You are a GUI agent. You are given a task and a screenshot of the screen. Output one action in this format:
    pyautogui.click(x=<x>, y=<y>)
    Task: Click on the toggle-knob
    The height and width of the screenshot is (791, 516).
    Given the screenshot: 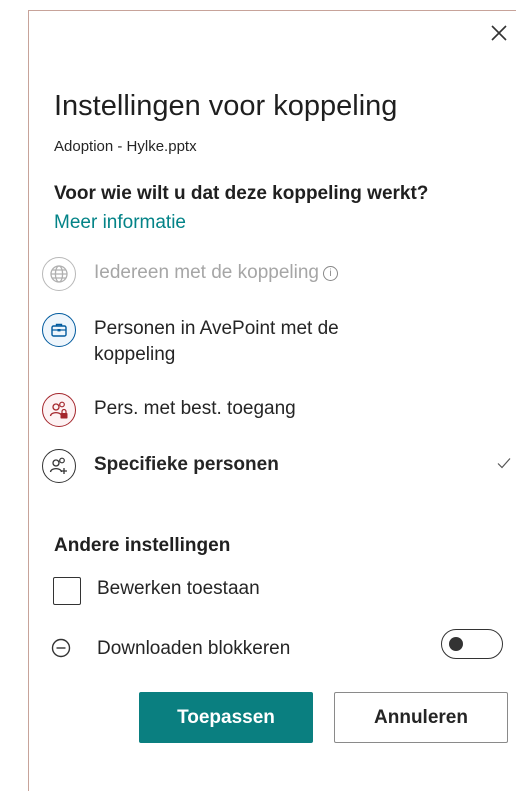 What is the action you would take?
    pyautogui.click(x=456, y=644)
    